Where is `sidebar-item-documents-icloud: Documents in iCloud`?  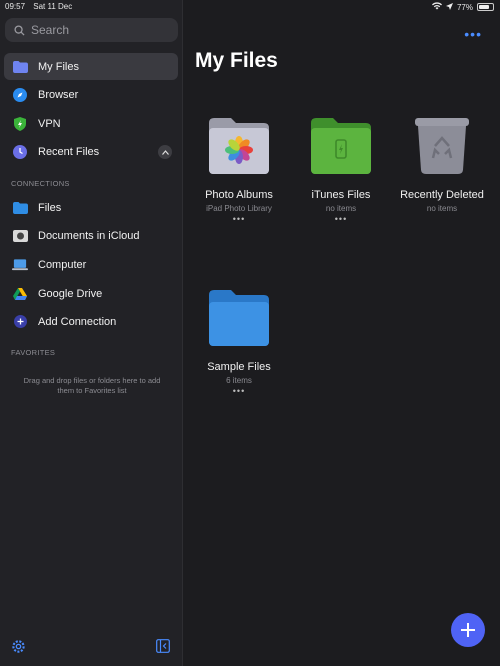
sidebar-item-documents-icloud: Documents in iCloud is located at coordinates (91, 235).